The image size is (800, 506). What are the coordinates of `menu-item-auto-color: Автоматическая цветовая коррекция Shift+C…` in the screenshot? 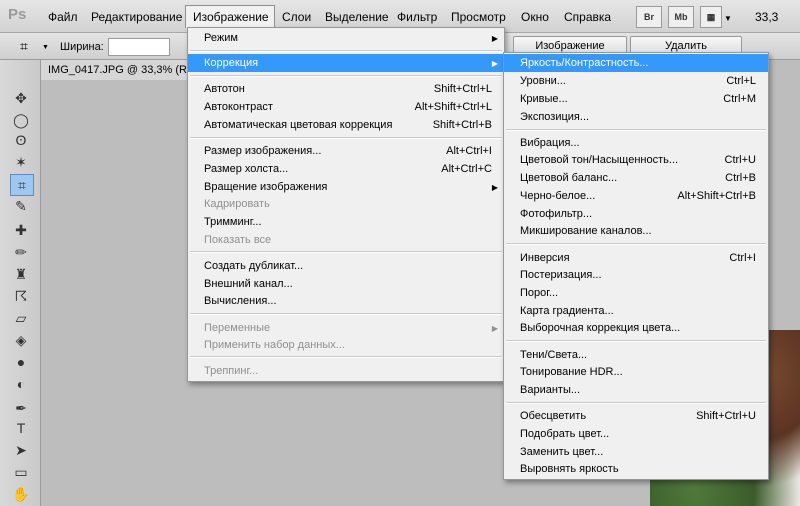 It's located at (346, 125).